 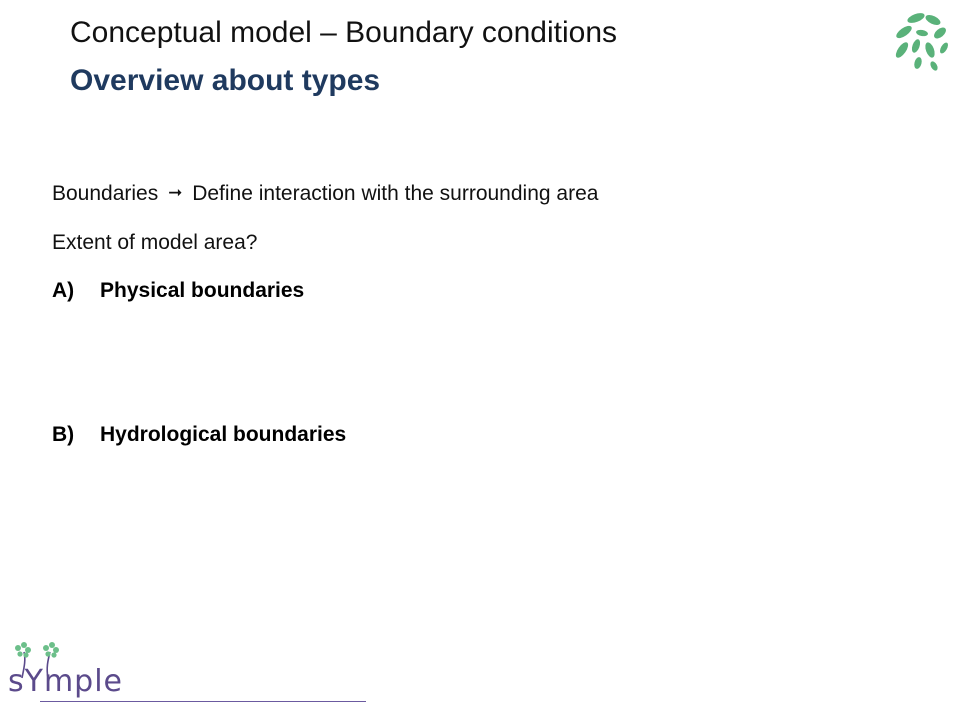 What do you see at coordinates (202, 290) in the screenshot?
I see `list-label: Physical boundaries` at bounding box center [202, 290].